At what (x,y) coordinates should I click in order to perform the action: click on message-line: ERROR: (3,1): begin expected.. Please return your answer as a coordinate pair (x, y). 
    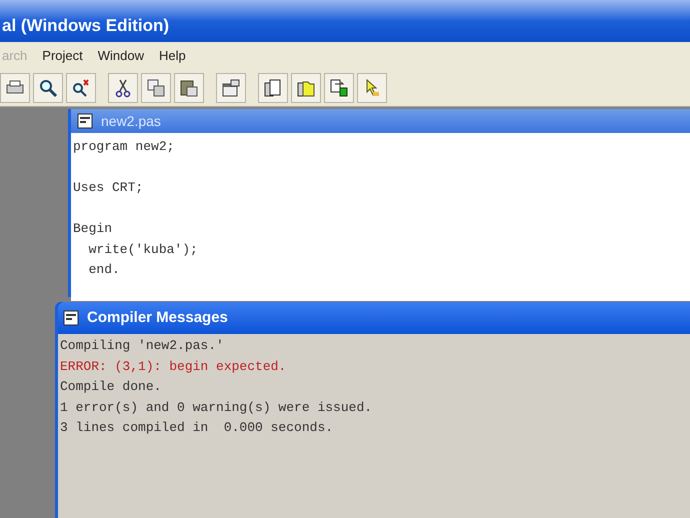
    Looking at the image, I should click on (173, 367).